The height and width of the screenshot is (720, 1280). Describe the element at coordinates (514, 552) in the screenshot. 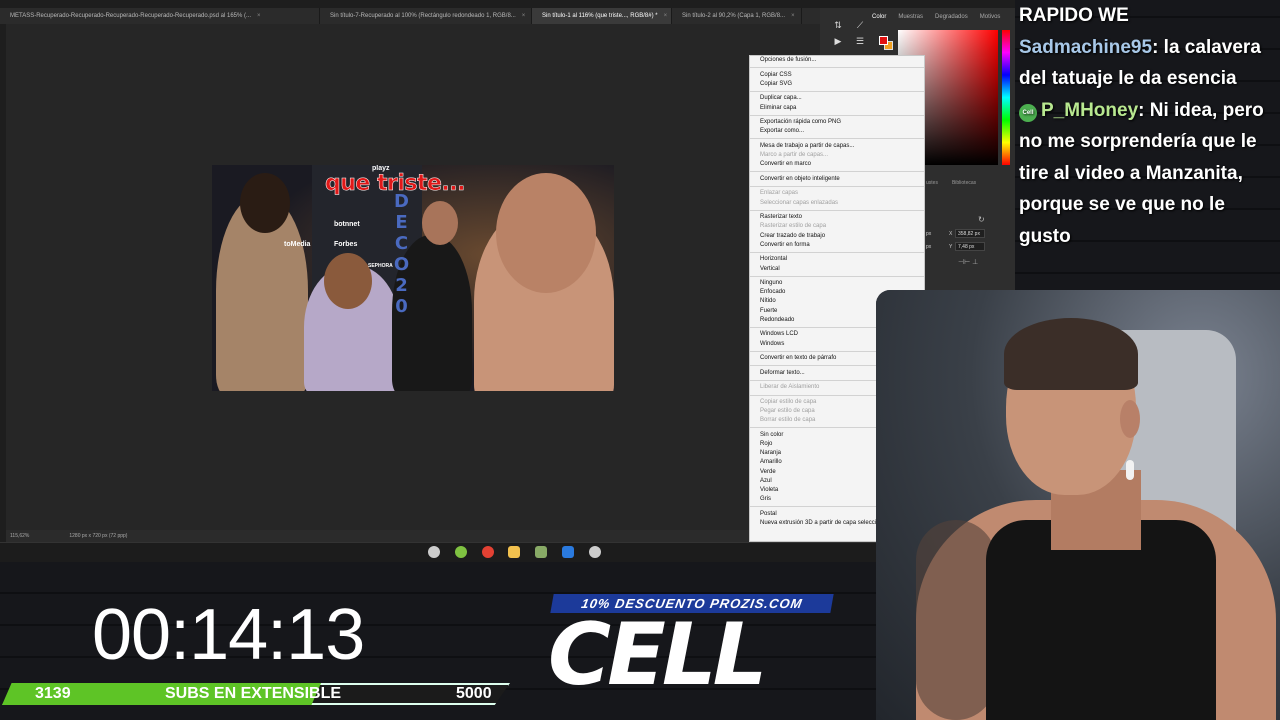

I see `folder-icon` at that location.